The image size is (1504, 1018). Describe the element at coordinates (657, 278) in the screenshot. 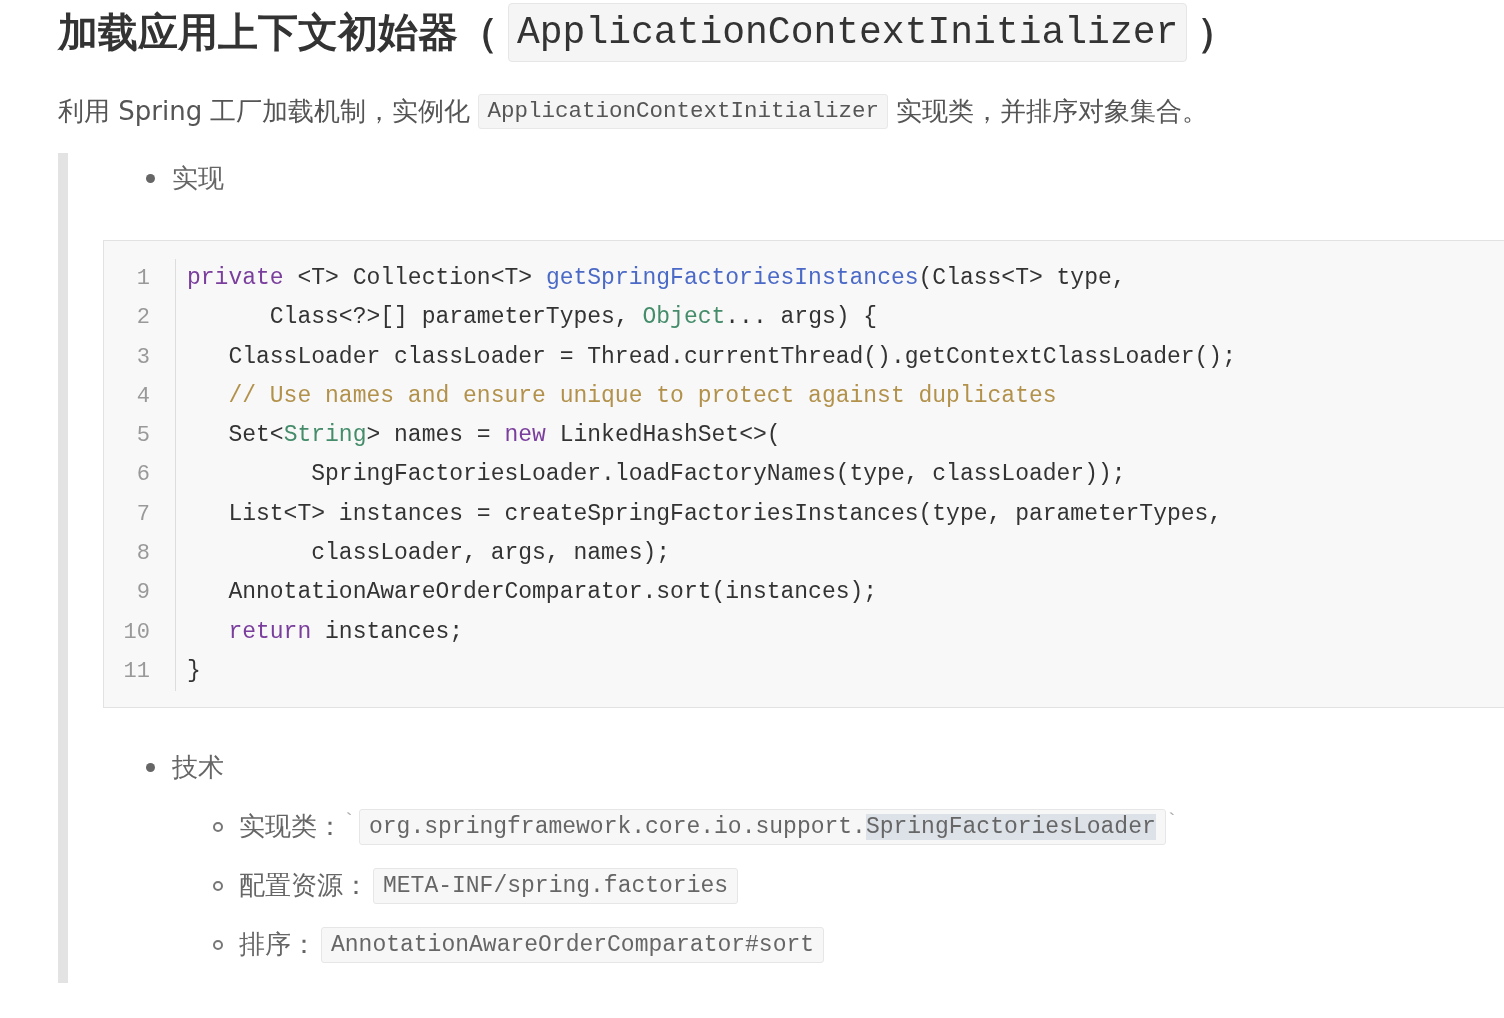

I see `code-line: private <T> Collection<T> getSpringFactoriesInstances(Class<T> type,` at that location.